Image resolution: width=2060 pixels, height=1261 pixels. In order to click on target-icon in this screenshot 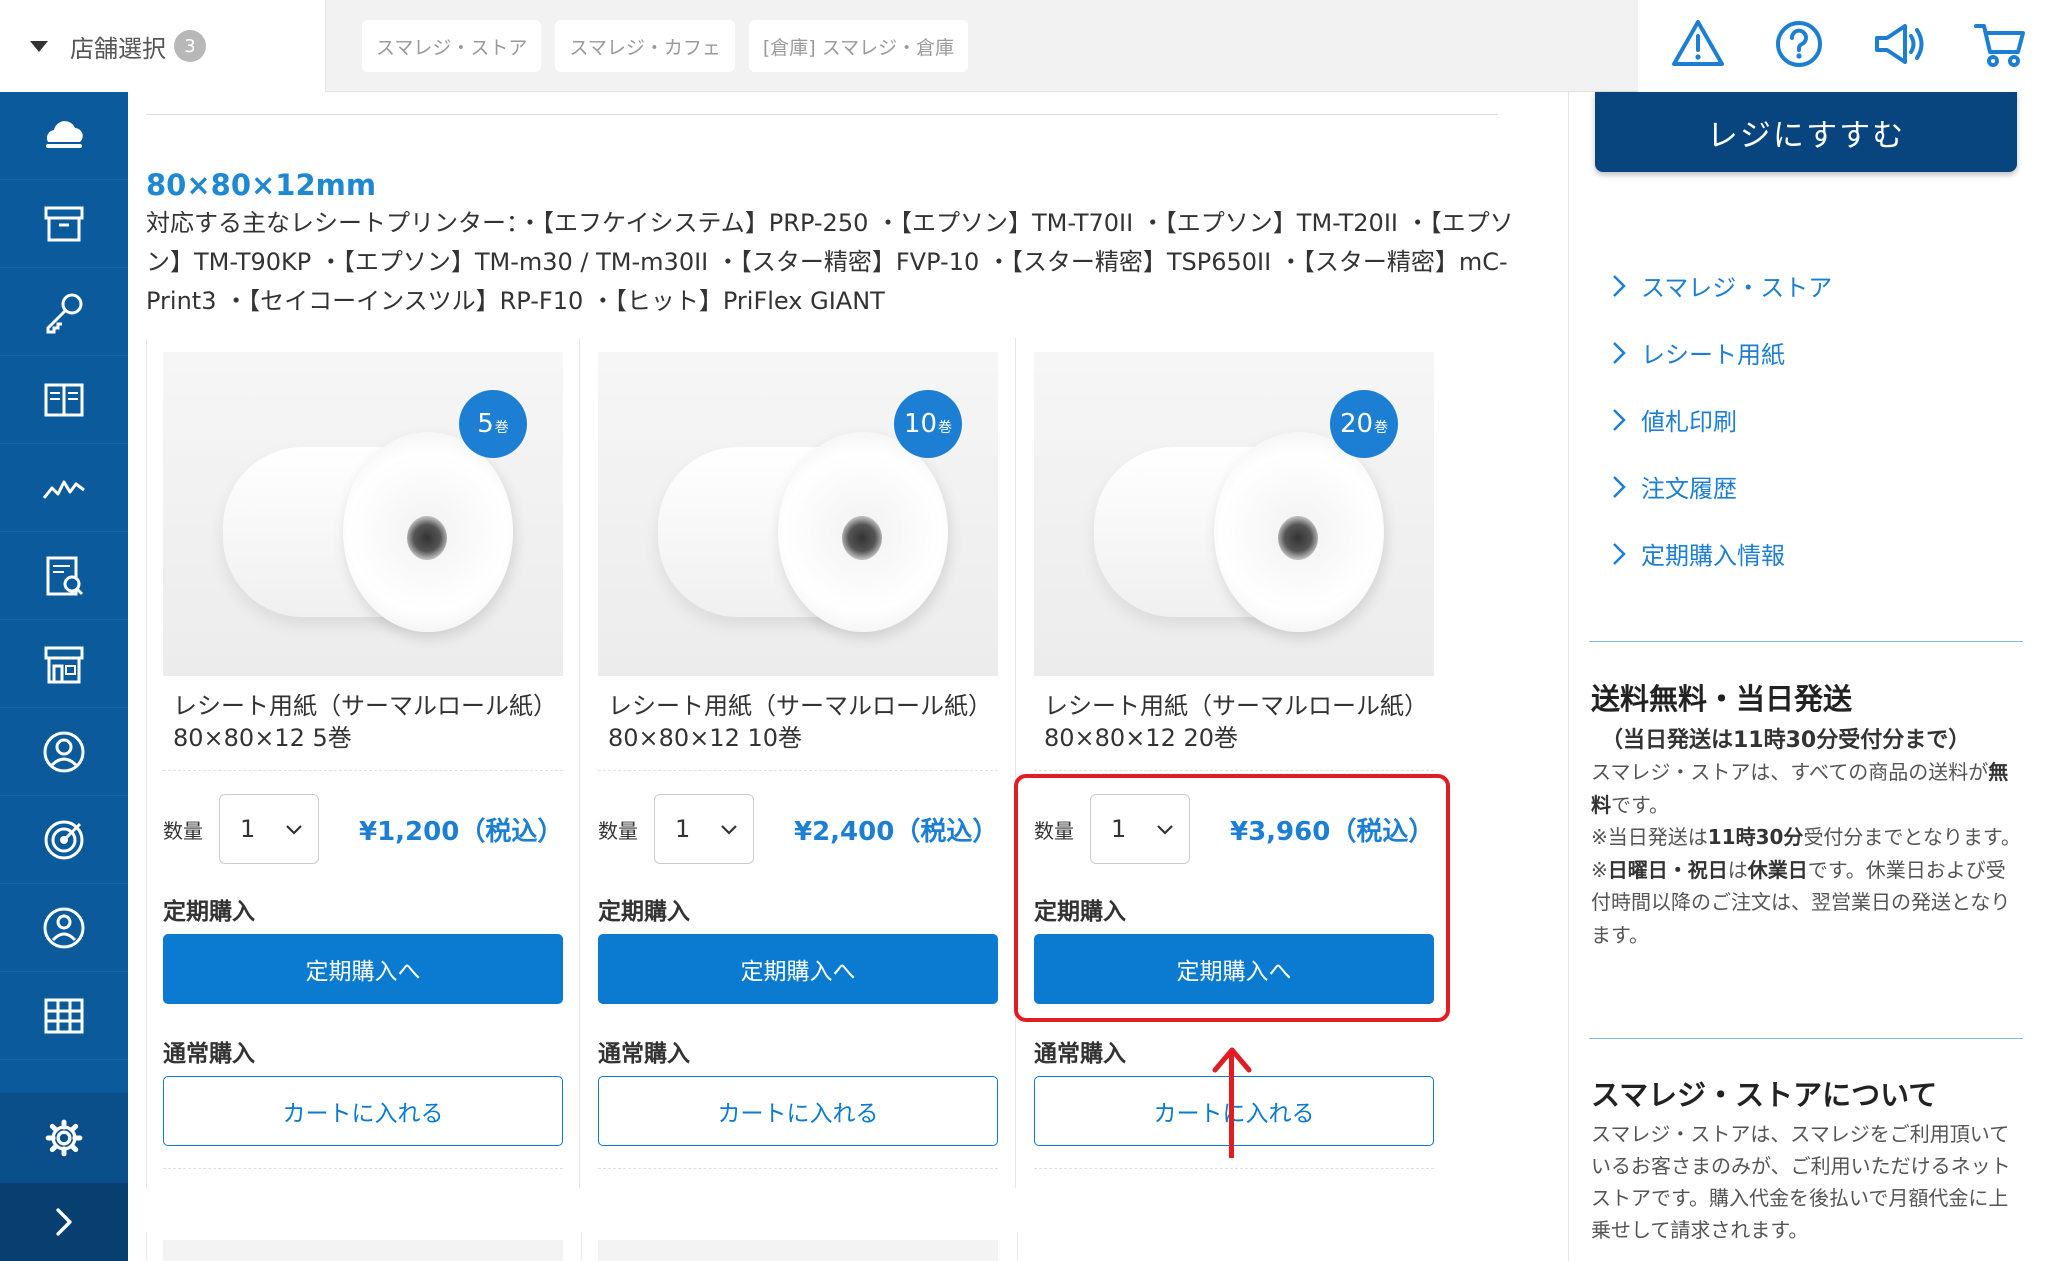, I will do `click(64, 839)`.